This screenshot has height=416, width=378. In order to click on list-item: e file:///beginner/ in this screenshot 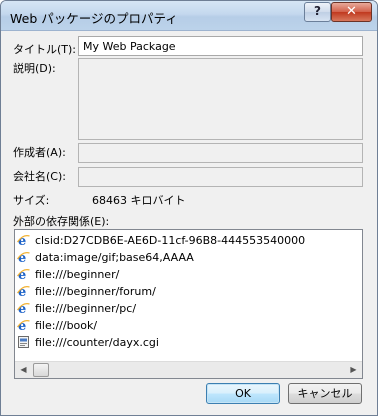, I will do `click(68, 274)`.